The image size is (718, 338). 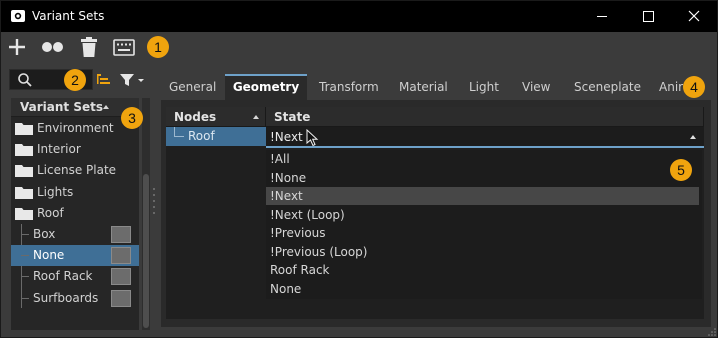 What do you see at coordinates (50, 213) in the screenshot?
I see `tree-item-label: Roof` at bounding box center [50, 213].